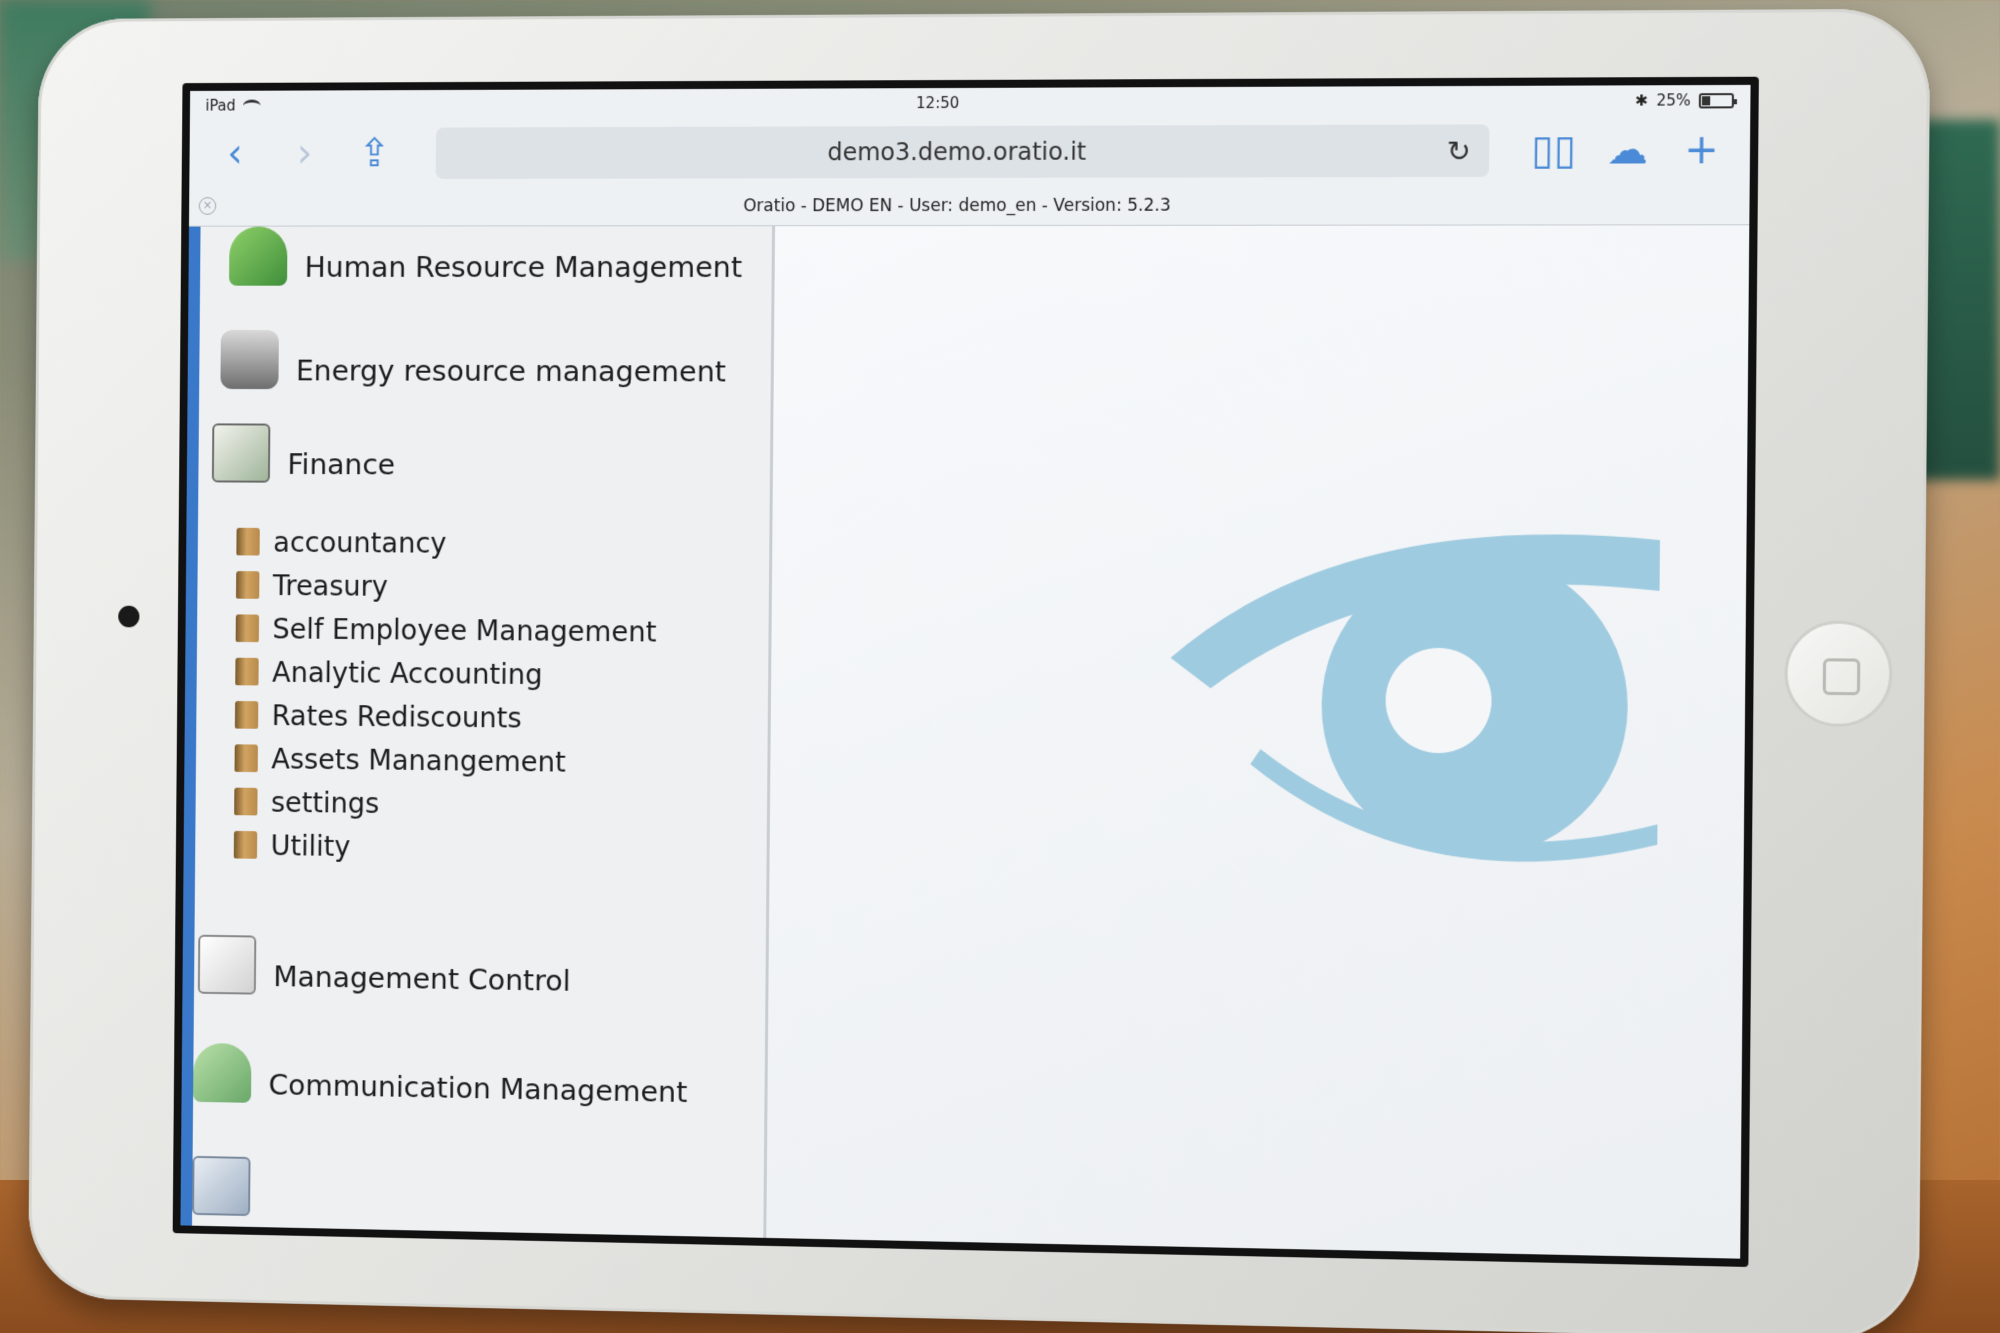 Image resolution: width=2000 pixels, height=1333 pixels. What do you see at coordinates (445, 673) in the screenshot?
I see `submenu-item-analytic-accounting: Analytic Accounting` at bounding box center [445, 673].